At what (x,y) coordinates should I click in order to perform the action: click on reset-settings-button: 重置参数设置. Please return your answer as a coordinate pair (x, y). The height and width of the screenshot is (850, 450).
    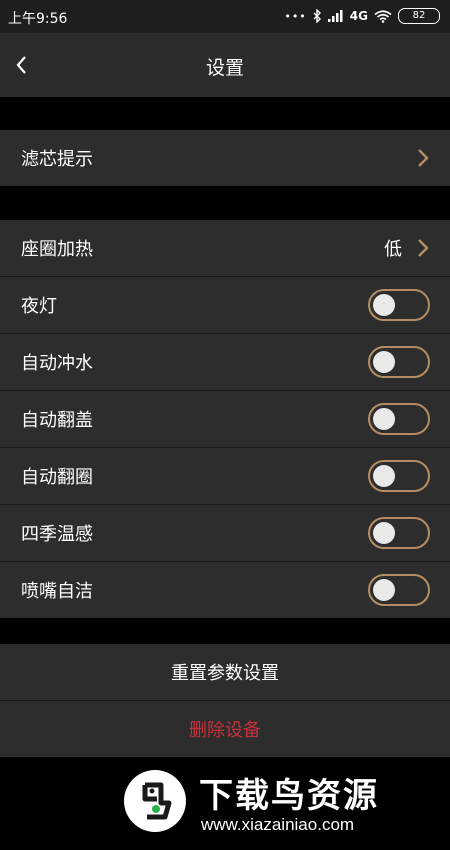
    Looking at the image, I should click on (225, 672).